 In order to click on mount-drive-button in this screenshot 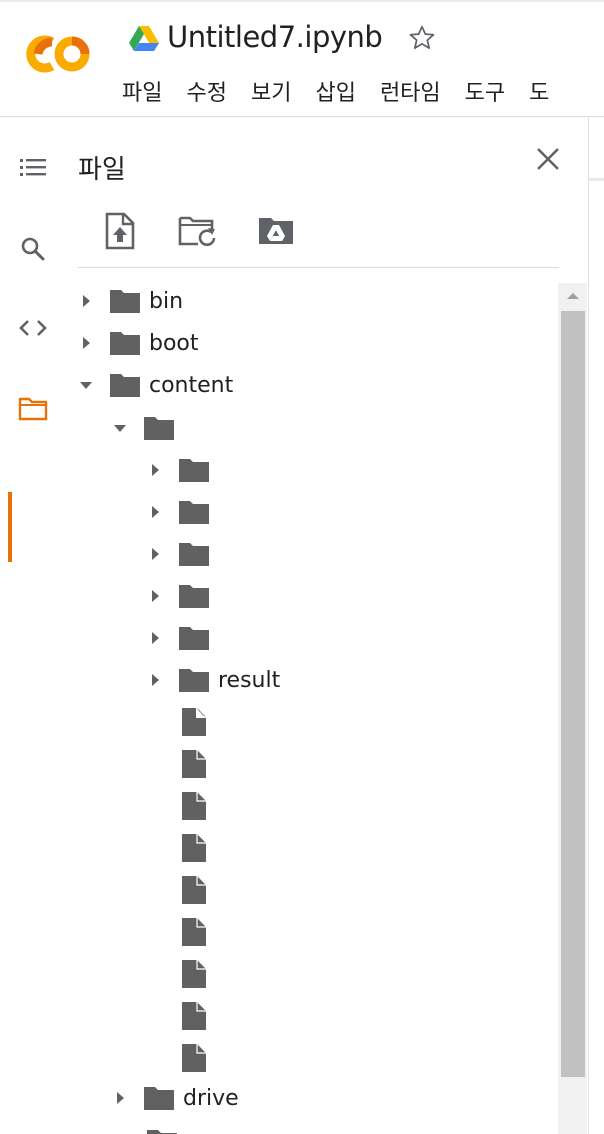, I will do `click(276, 231)`.